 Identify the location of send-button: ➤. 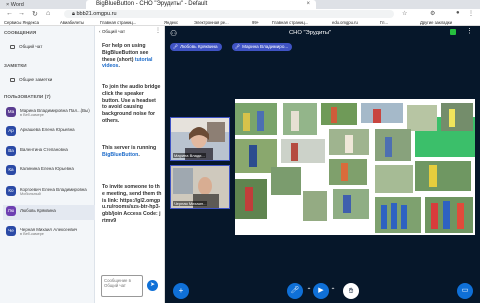
(152, 285).